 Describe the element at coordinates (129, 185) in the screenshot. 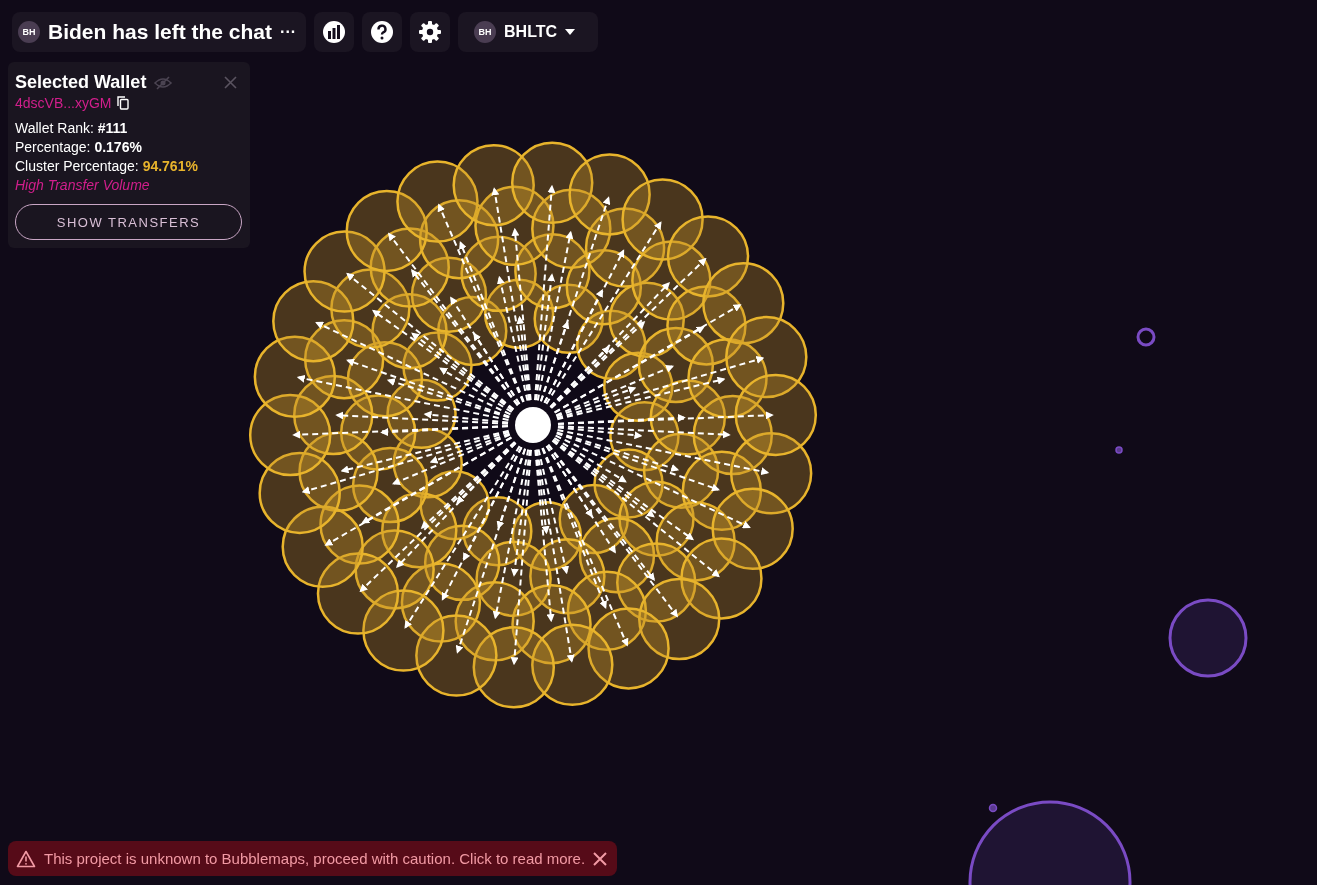

I see `wallet-tag: High Transfer Volume` at that location.